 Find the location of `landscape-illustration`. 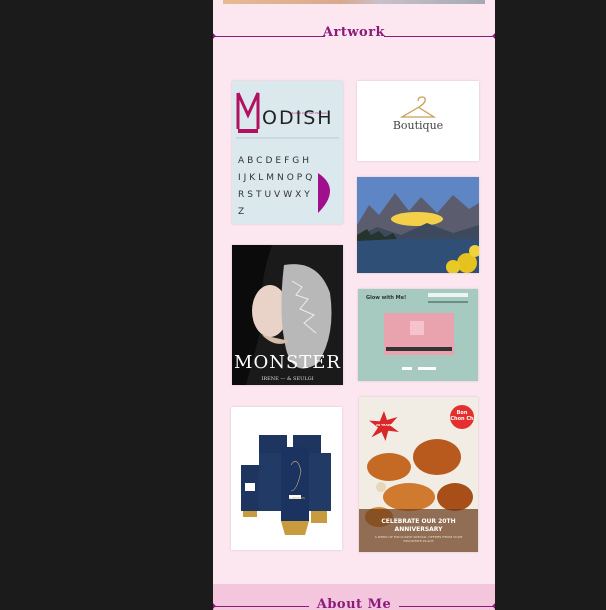

landscape-illustration is located at coordinates (418, 225).